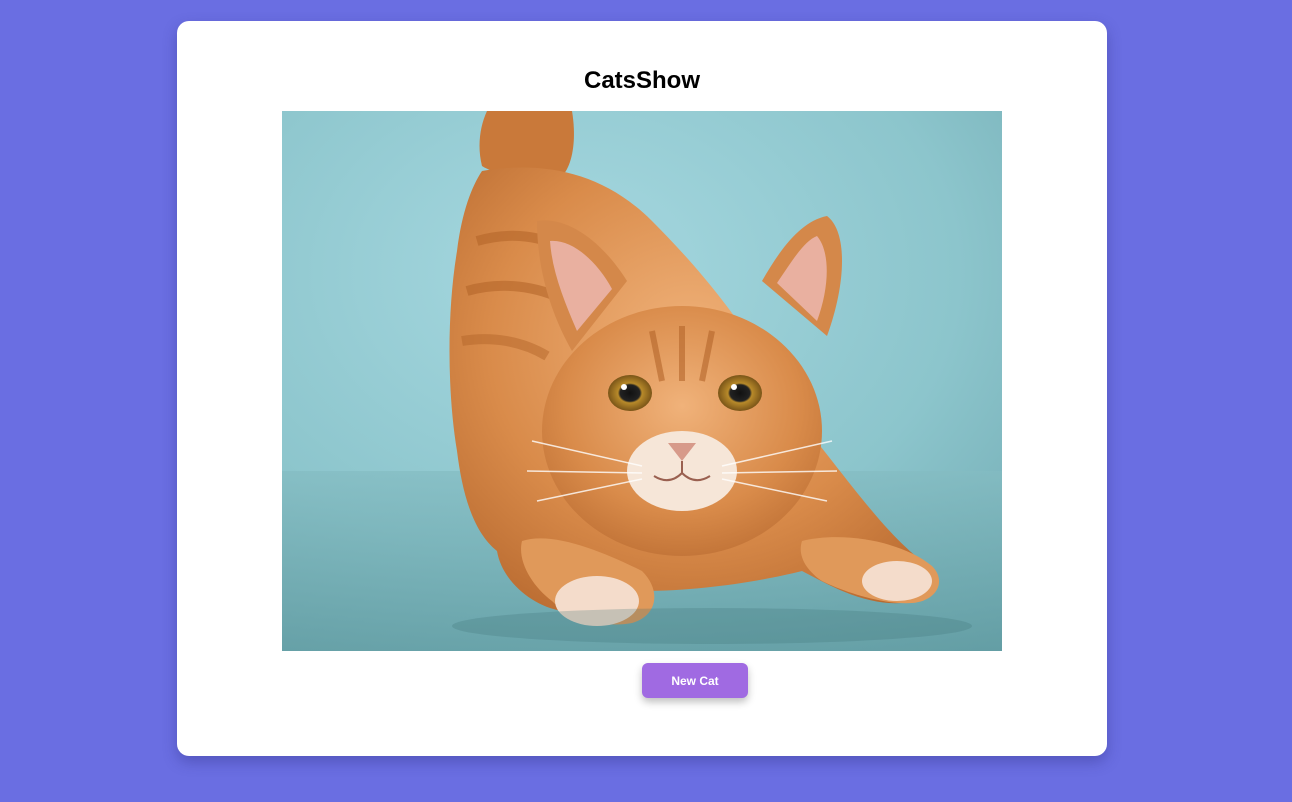  What do you see at coordinates (695, 680) in the screenshot?
I see `new-cat-button: New Cat` at bounding box center [695, 680].